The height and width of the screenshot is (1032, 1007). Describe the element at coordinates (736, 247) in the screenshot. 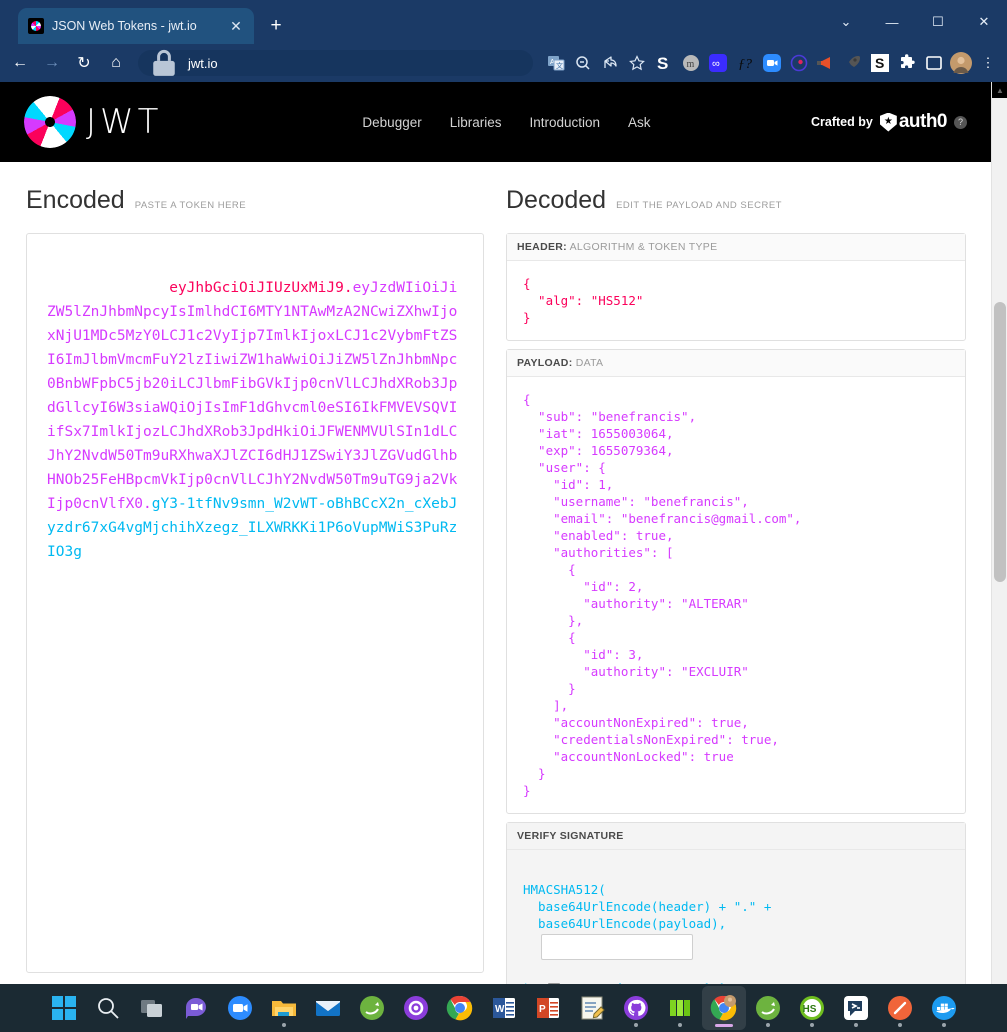

I see `header-panel-label: HEADER: ALGORITHM & TOKEN TYPE` at that location.